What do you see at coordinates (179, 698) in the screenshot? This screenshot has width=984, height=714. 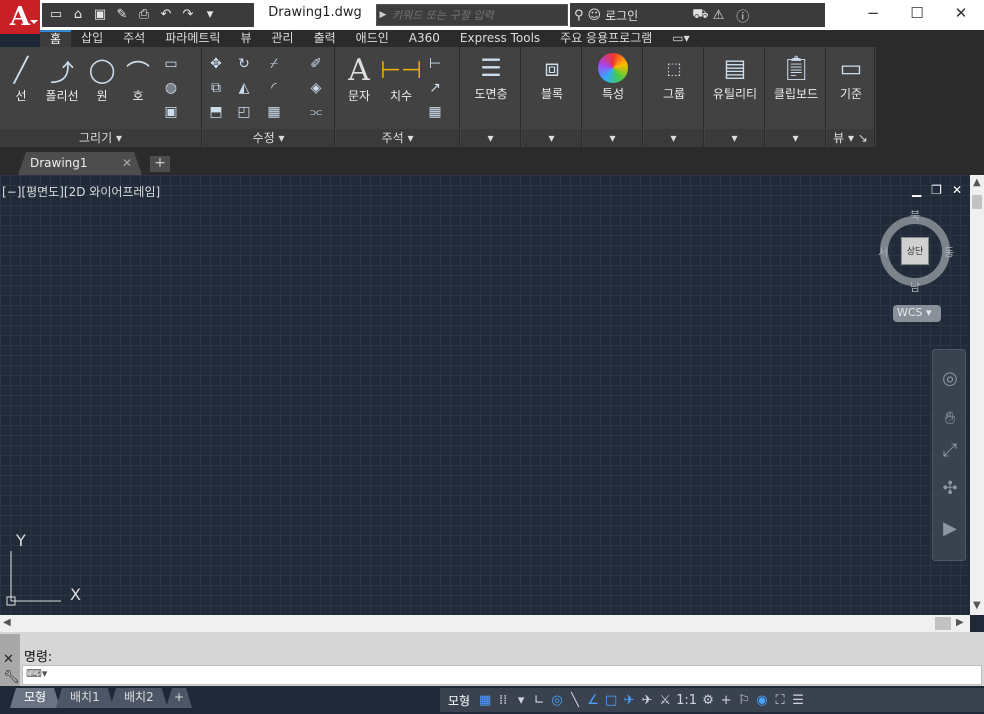 I see `add-layout-button: +` at bounding box center [179, 698].